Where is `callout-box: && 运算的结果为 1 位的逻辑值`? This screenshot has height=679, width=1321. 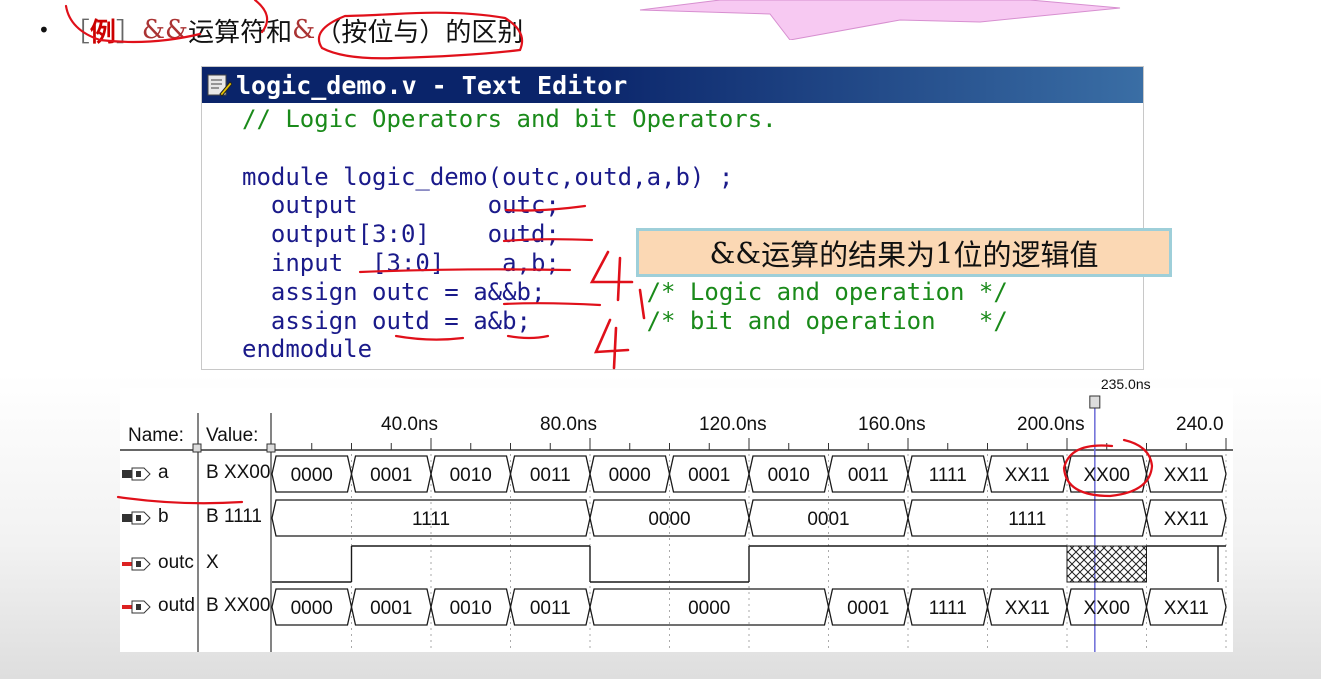
callout-box: && 运算的结果为 1 位的逻辑值 is located at coordinates (904, 252).